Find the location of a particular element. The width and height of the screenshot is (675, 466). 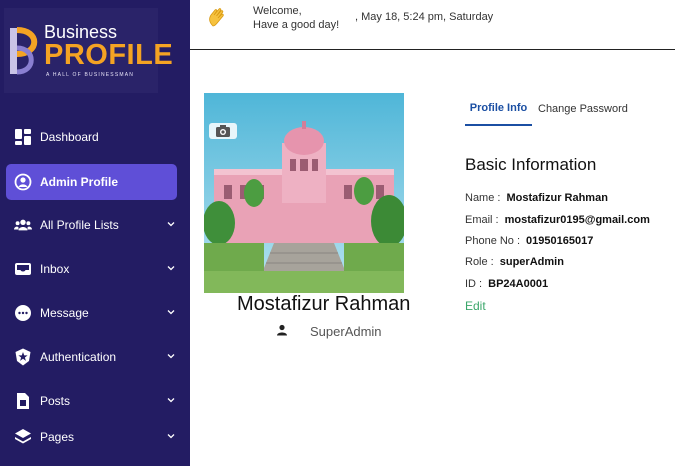

users-icon is located at coordinates (23, 225).